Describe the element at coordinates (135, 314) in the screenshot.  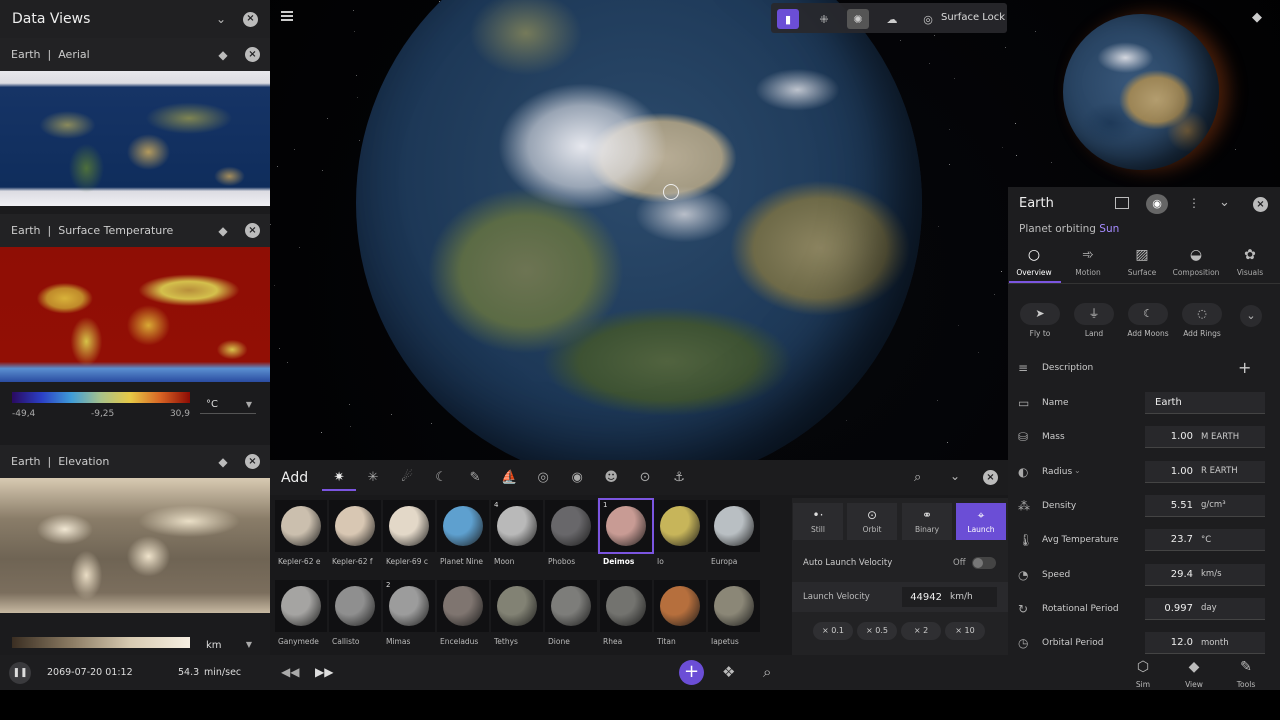
I see `temperature-map` at that location.